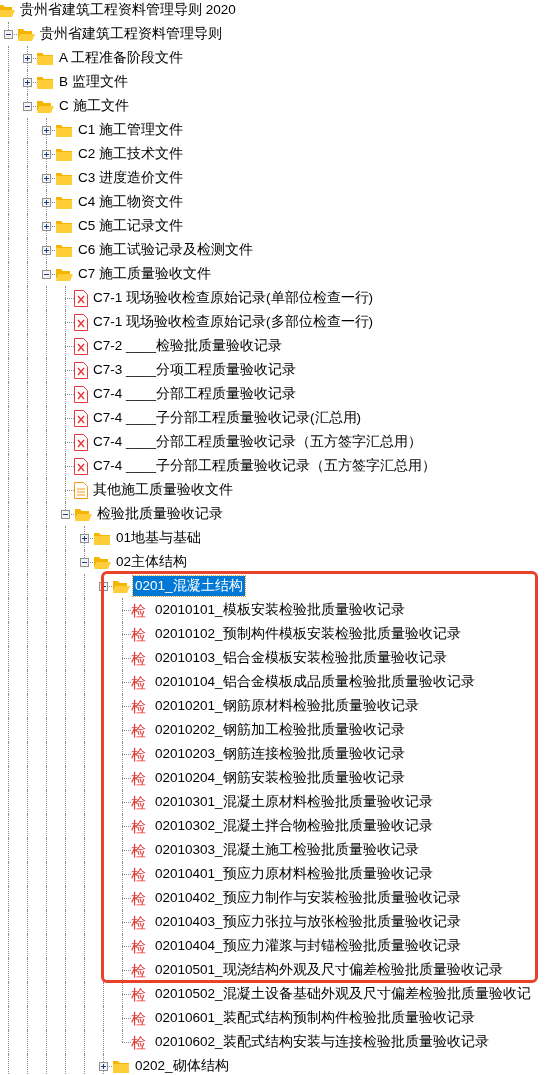  What do you see at coordinates (121, 58) in the screenshot?
I see `tree-item: A 工程准备阶段文件` at bounding box center [121, 58].